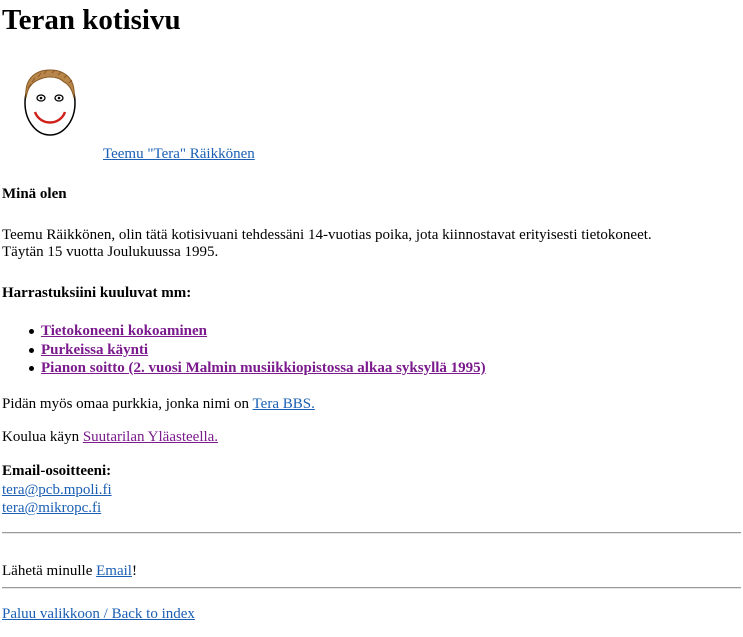  Describe the element at coordinates (50, 102) in the screenshot. I see `smiley-face-icon` at that location.